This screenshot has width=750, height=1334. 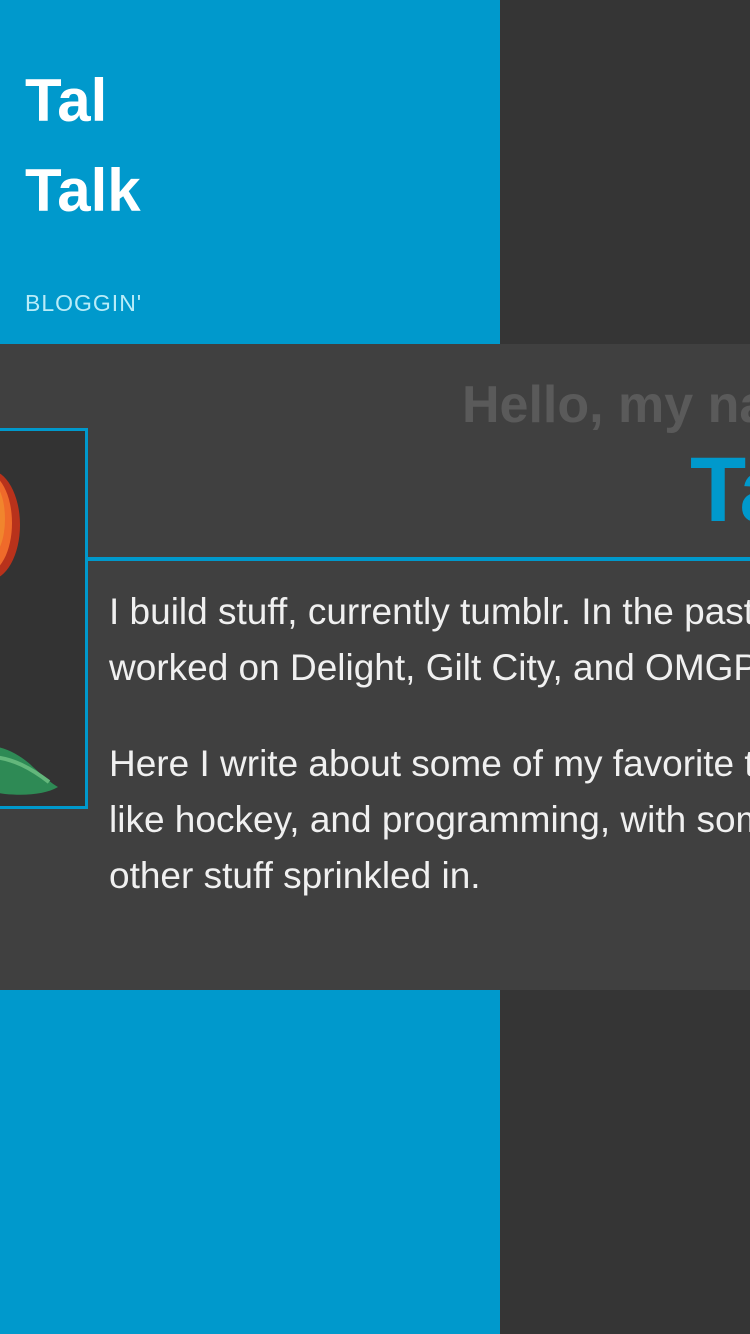 I want to click on nav-item-bloggin: Bloggin', so click(x=83, y=303).